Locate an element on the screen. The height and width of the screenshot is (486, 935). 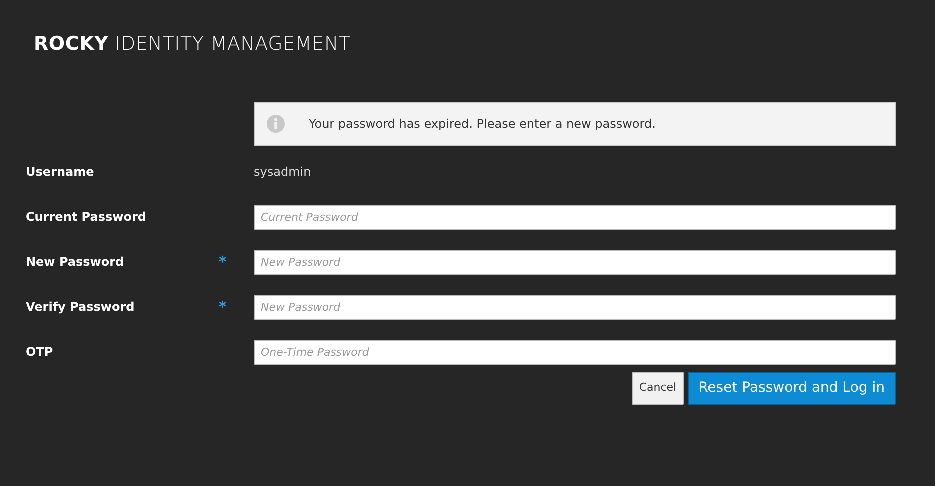
brand-logo: ROCKY IDENTITY MANAGEMENT is located at coordinates (192, 43).